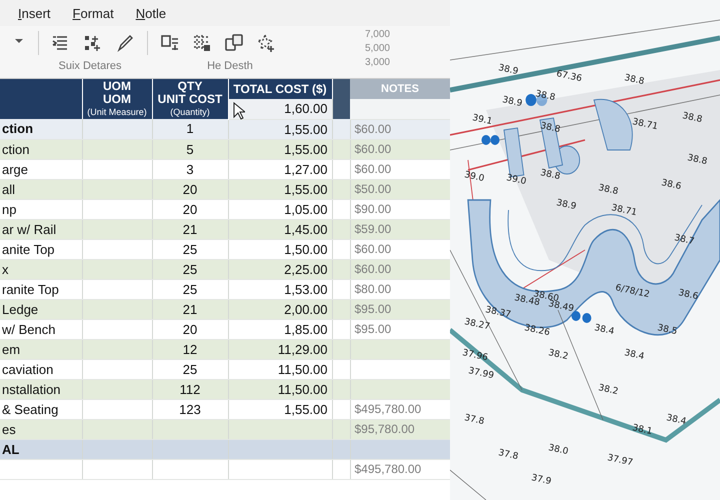 The image size is (720, 500). What do you see at coordinates (41, 269) in the screenshot?
I see `table-cell: x` at bounding box center [41, 269].